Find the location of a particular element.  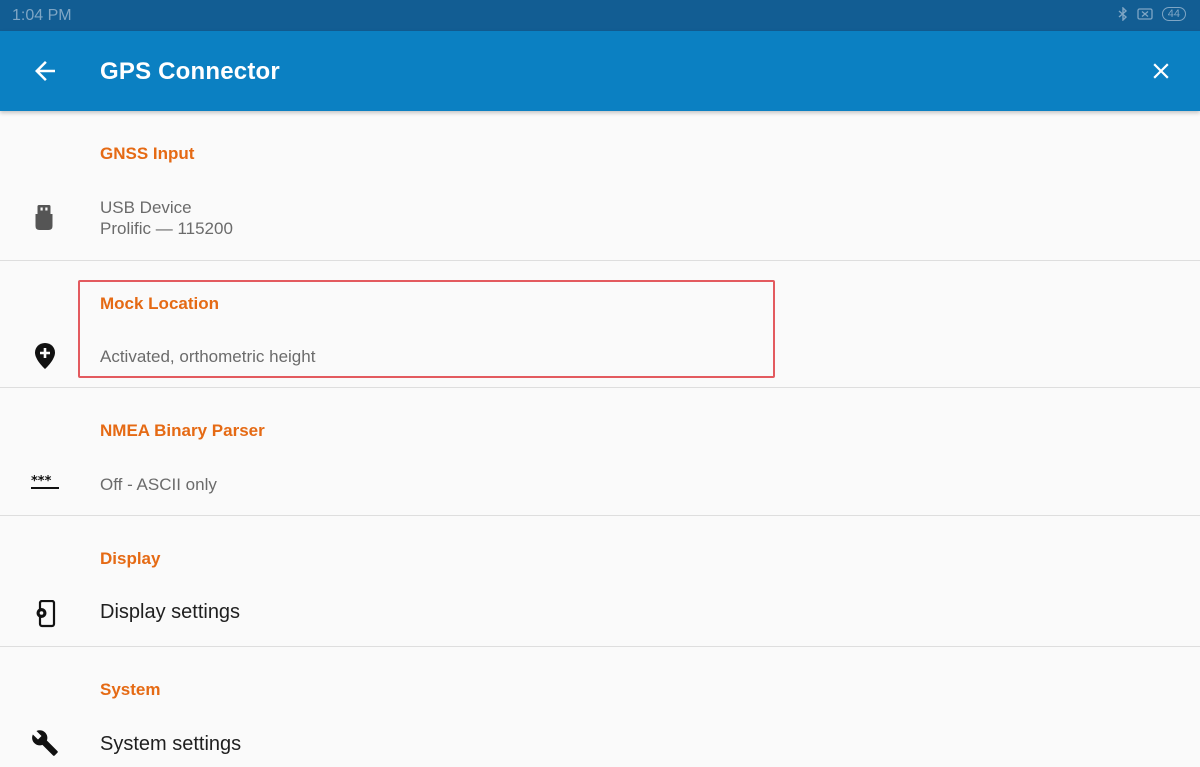

mock-location-header: Mock Location is located at coordinates (160, 303).